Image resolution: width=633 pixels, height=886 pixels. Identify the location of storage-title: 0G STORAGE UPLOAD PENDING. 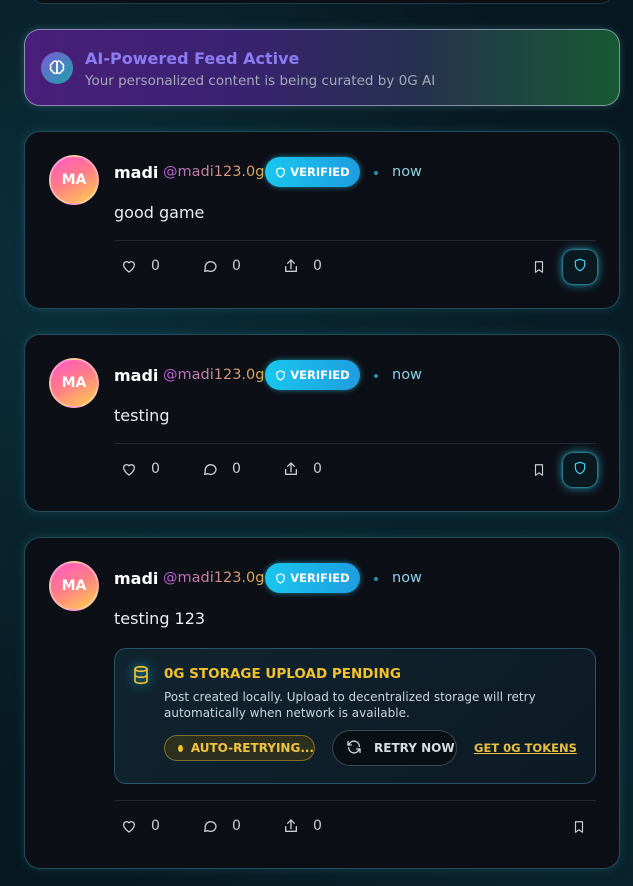
(282, 674).